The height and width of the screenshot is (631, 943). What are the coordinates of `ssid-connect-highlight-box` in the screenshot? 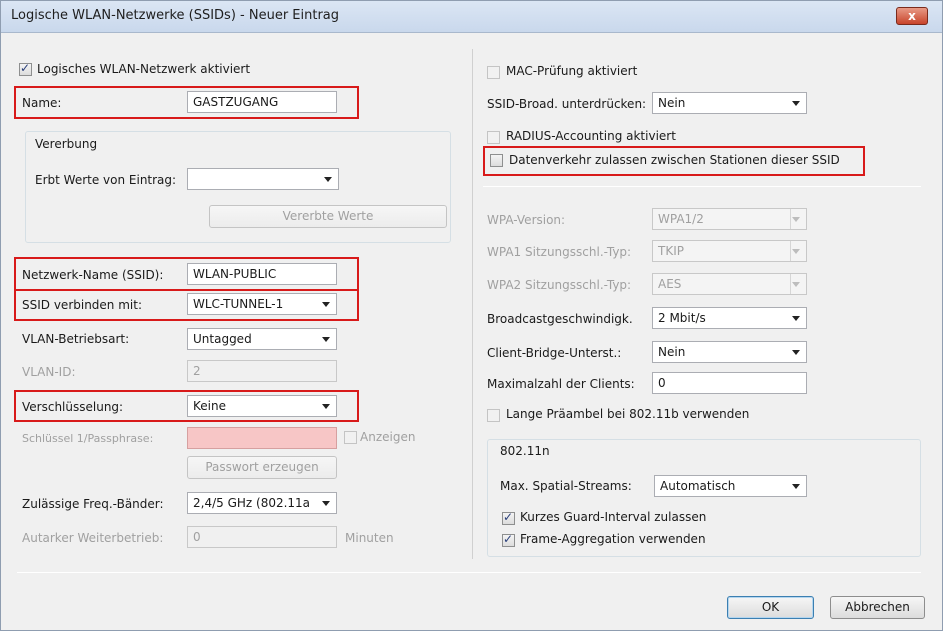 It's located at (186, 305).